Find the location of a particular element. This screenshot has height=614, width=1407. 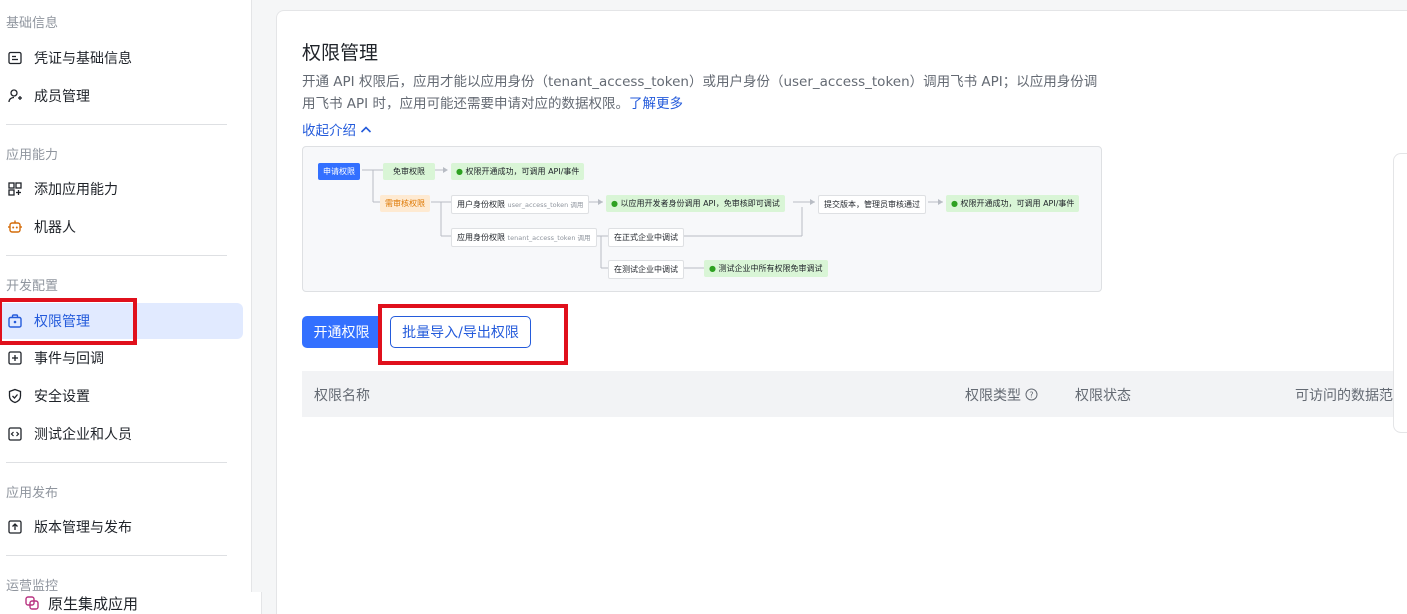

open-permission-button: 开通权限 is located at coordinates (341, 332).